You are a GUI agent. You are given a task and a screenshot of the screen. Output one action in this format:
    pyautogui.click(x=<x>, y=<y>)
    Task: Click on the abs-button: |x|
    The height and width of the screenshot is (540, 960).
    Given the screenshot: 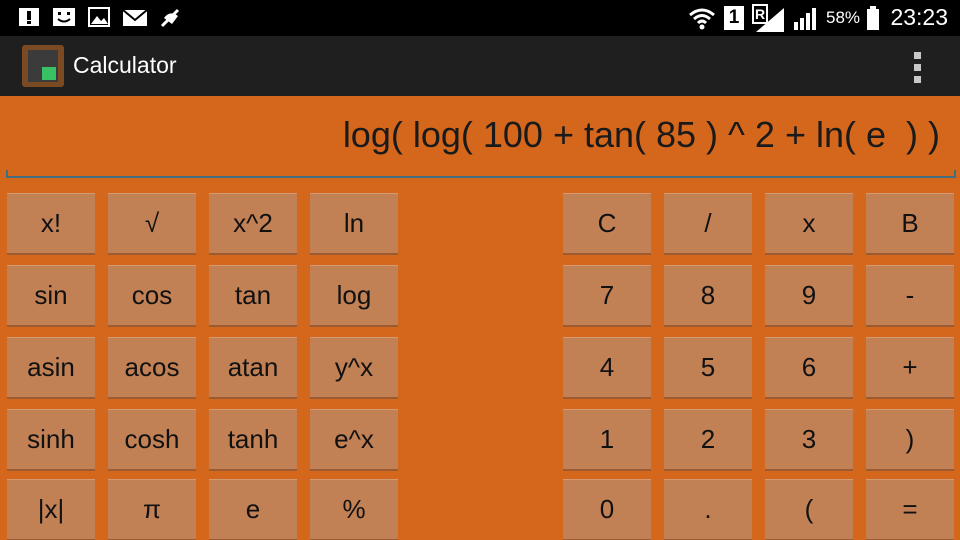 What is the action you would take?
    pyautogui.click(x=51, y=509)
    